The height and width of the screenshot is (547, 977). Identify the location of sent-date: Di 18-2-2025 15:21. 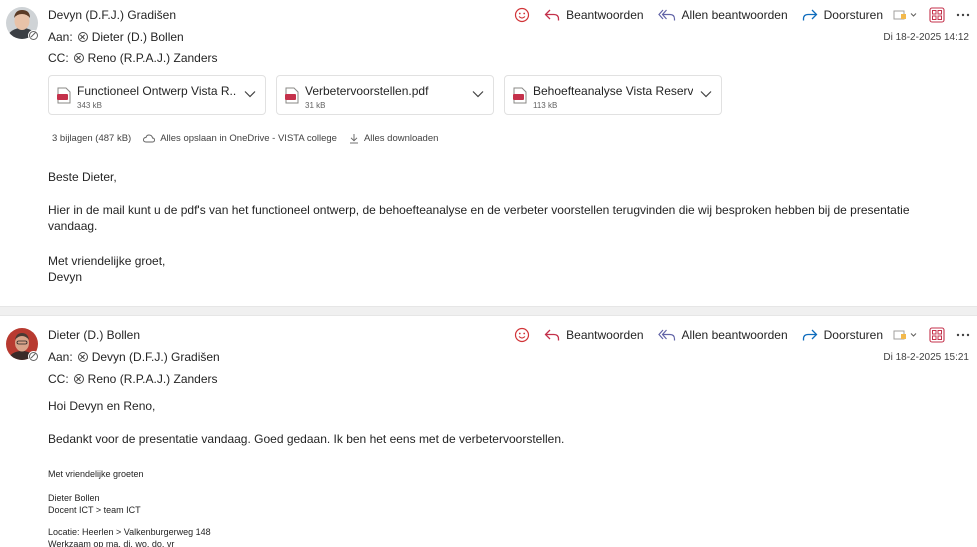
(926, 357).